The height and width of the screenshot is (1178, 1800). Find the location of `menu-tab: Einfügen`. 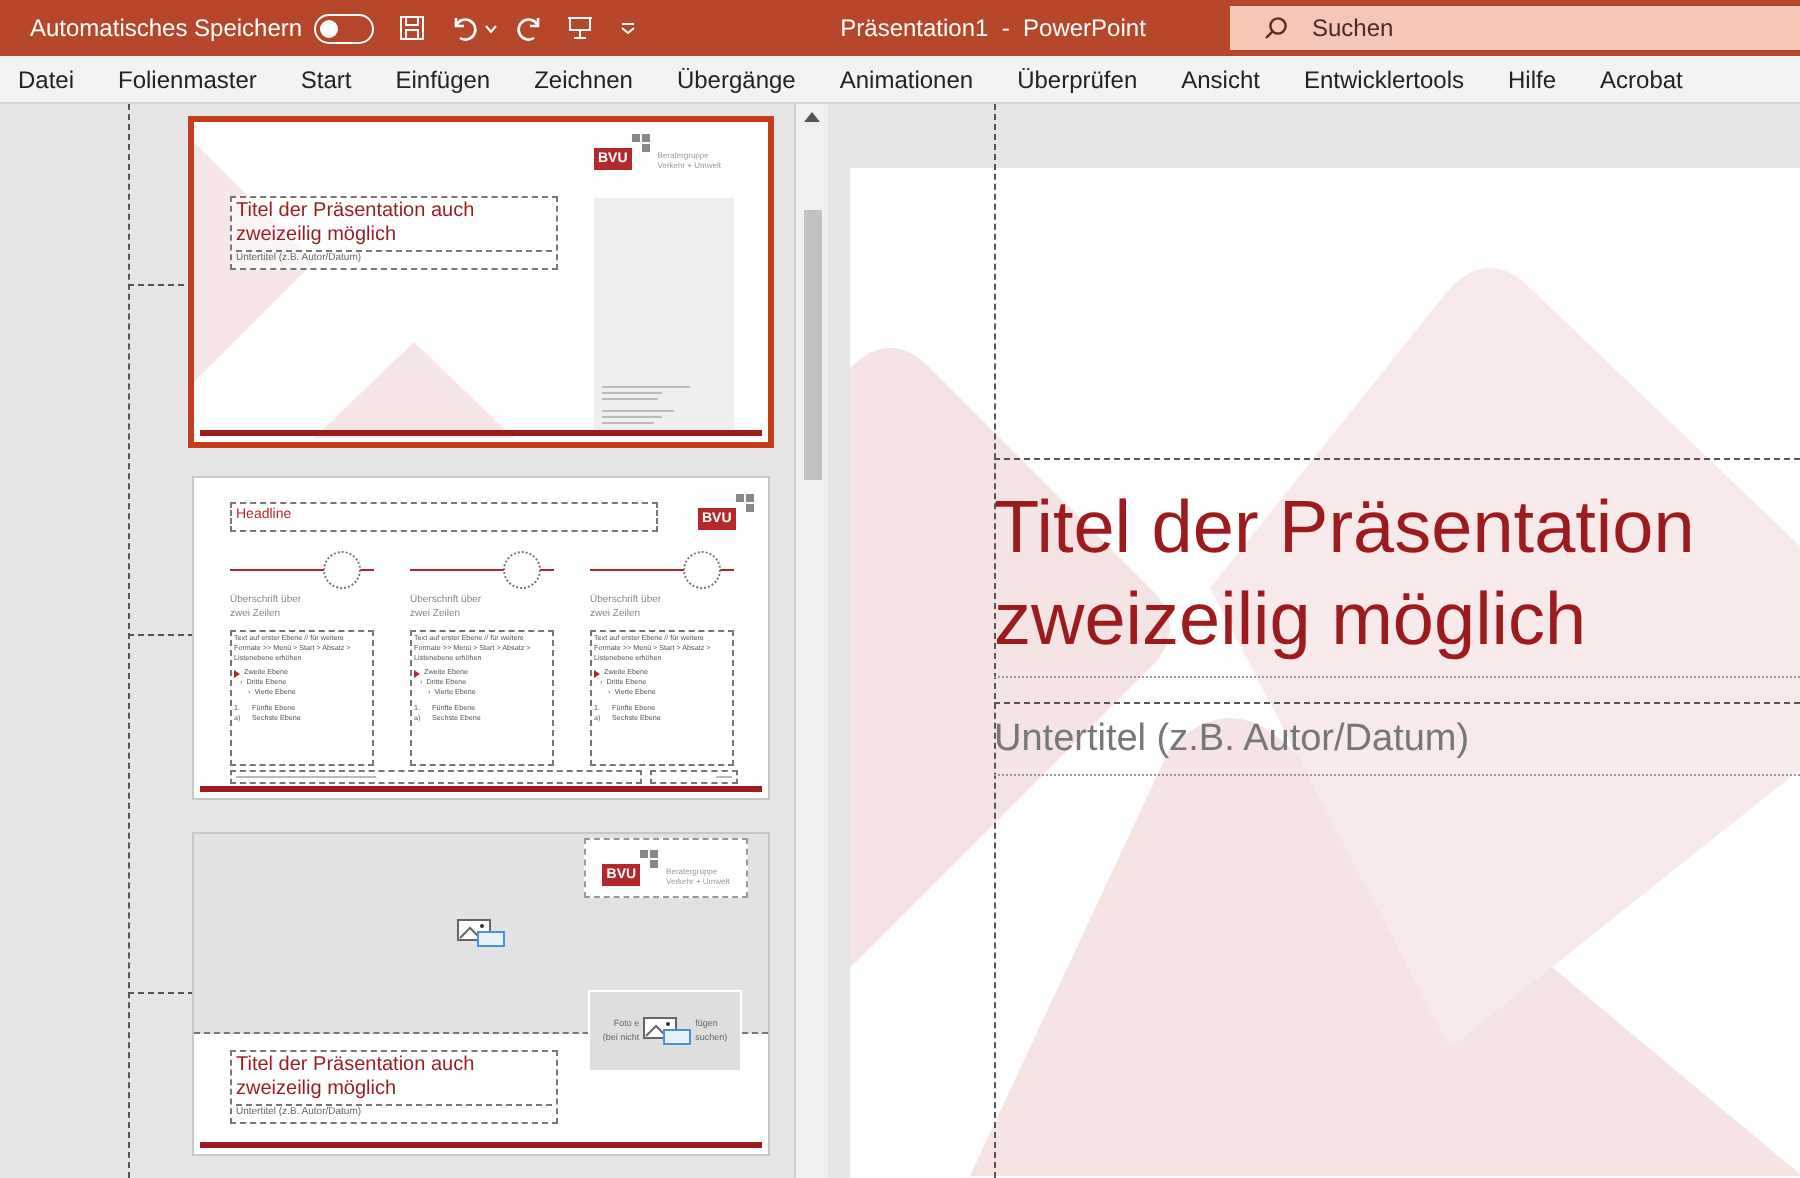

menu-tab: Einfügen is located at coordinates (443, 79).